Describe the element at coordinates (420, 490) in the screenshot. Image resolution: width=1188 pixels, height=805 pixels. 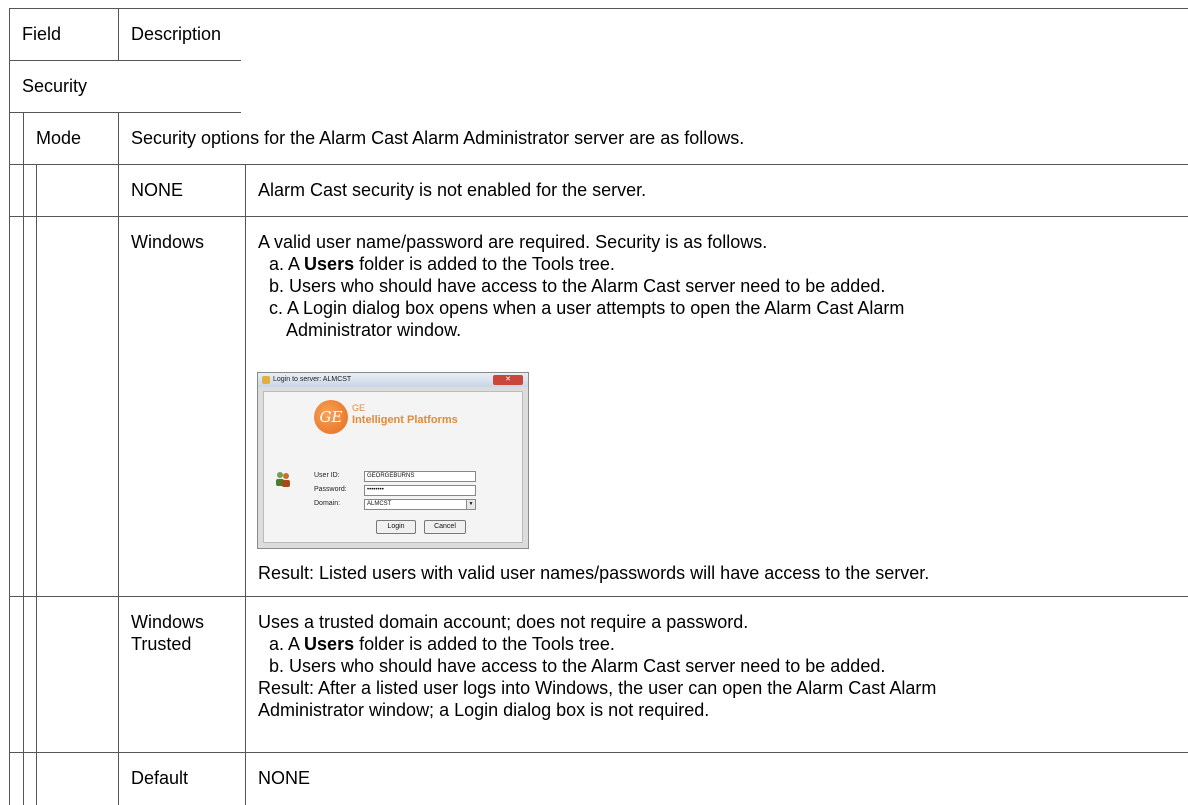
I see `password-field: ••••••••` at that location.